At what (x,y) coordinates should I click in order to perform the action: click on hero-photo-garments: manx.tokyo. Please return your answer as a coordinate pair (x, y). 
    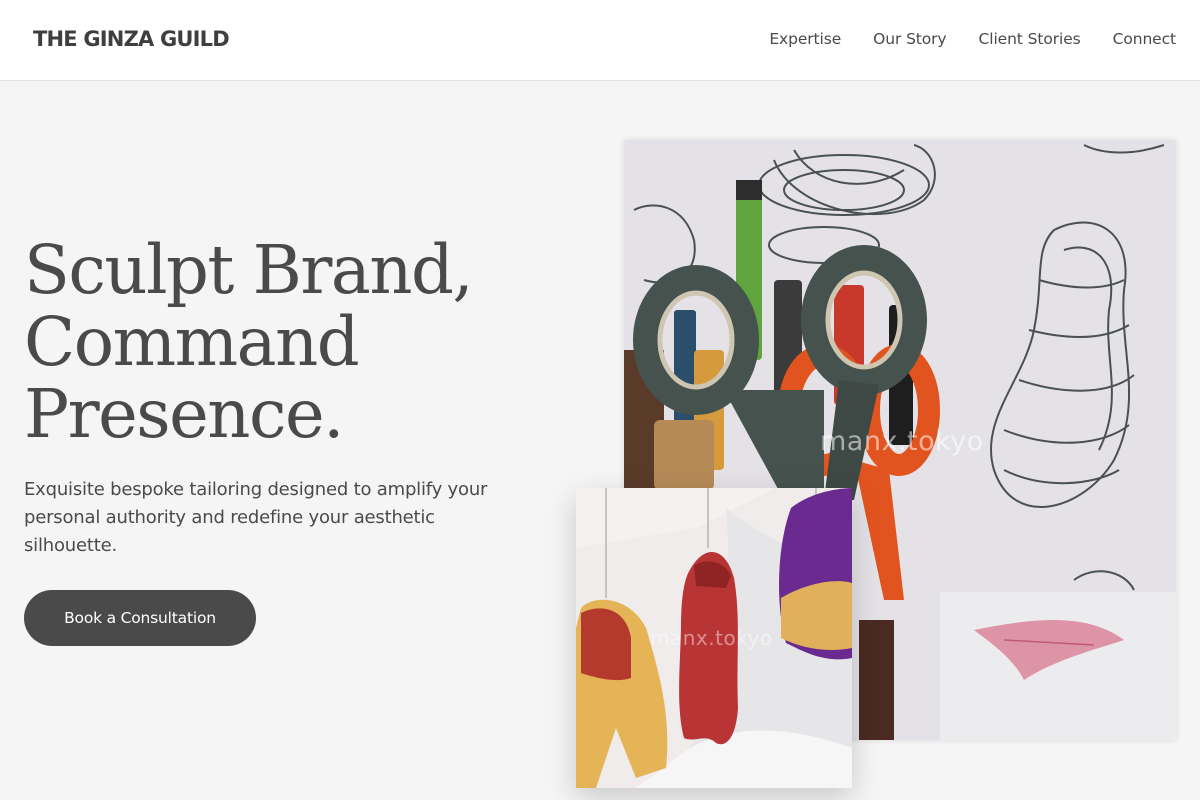
    Looking at the image, I should click on (714, 638).